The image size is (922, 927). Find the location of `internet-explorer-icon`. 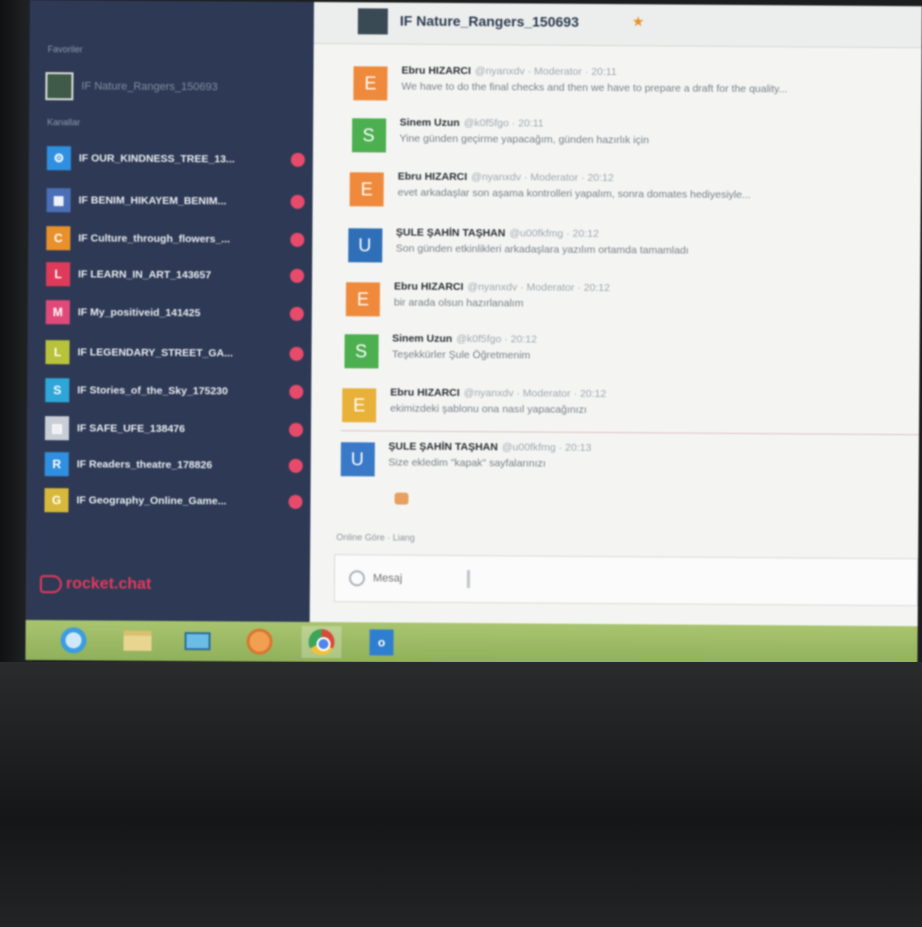

internet-explorer-icon is located at coordinates (73, 640).